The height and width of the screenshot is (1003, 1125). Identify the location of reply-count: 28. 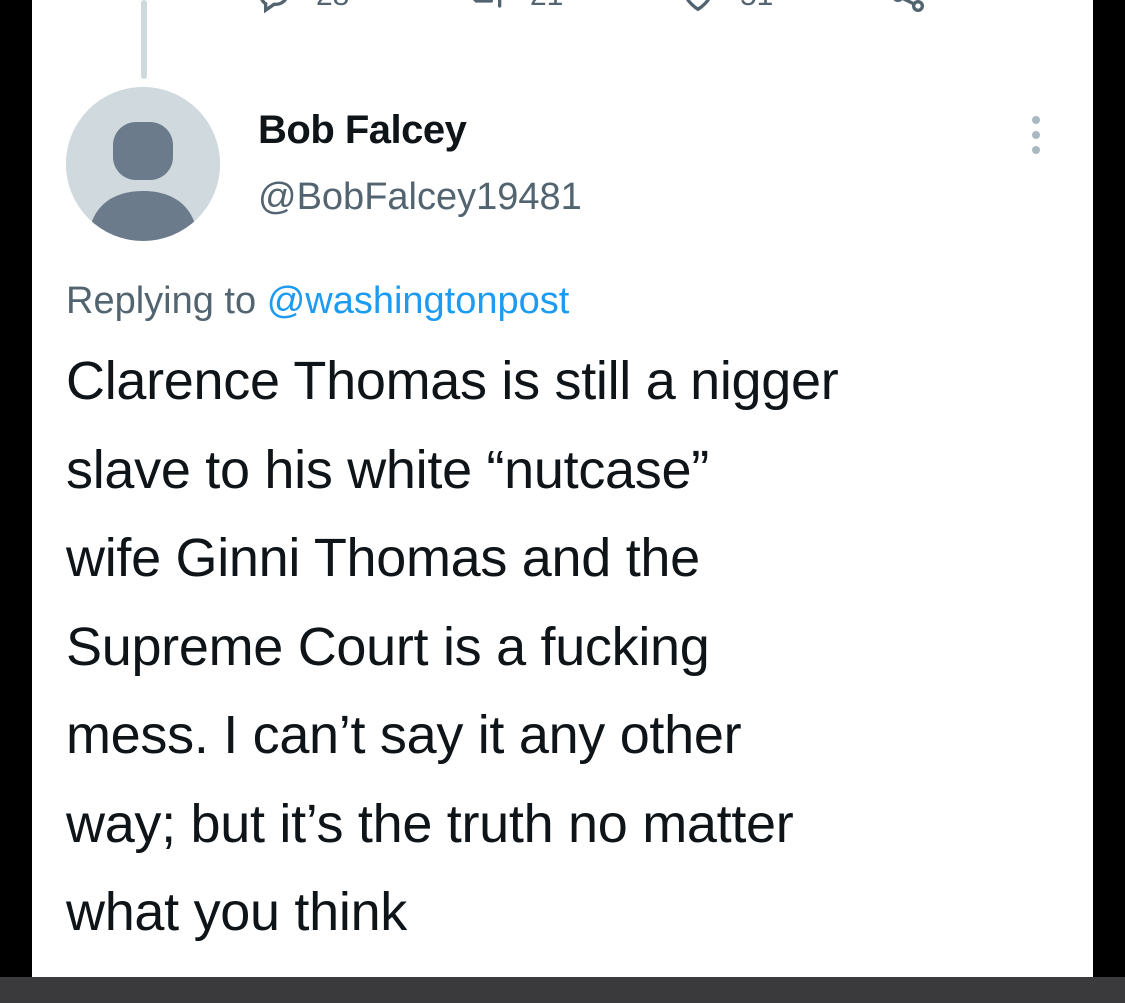
(332, 6).